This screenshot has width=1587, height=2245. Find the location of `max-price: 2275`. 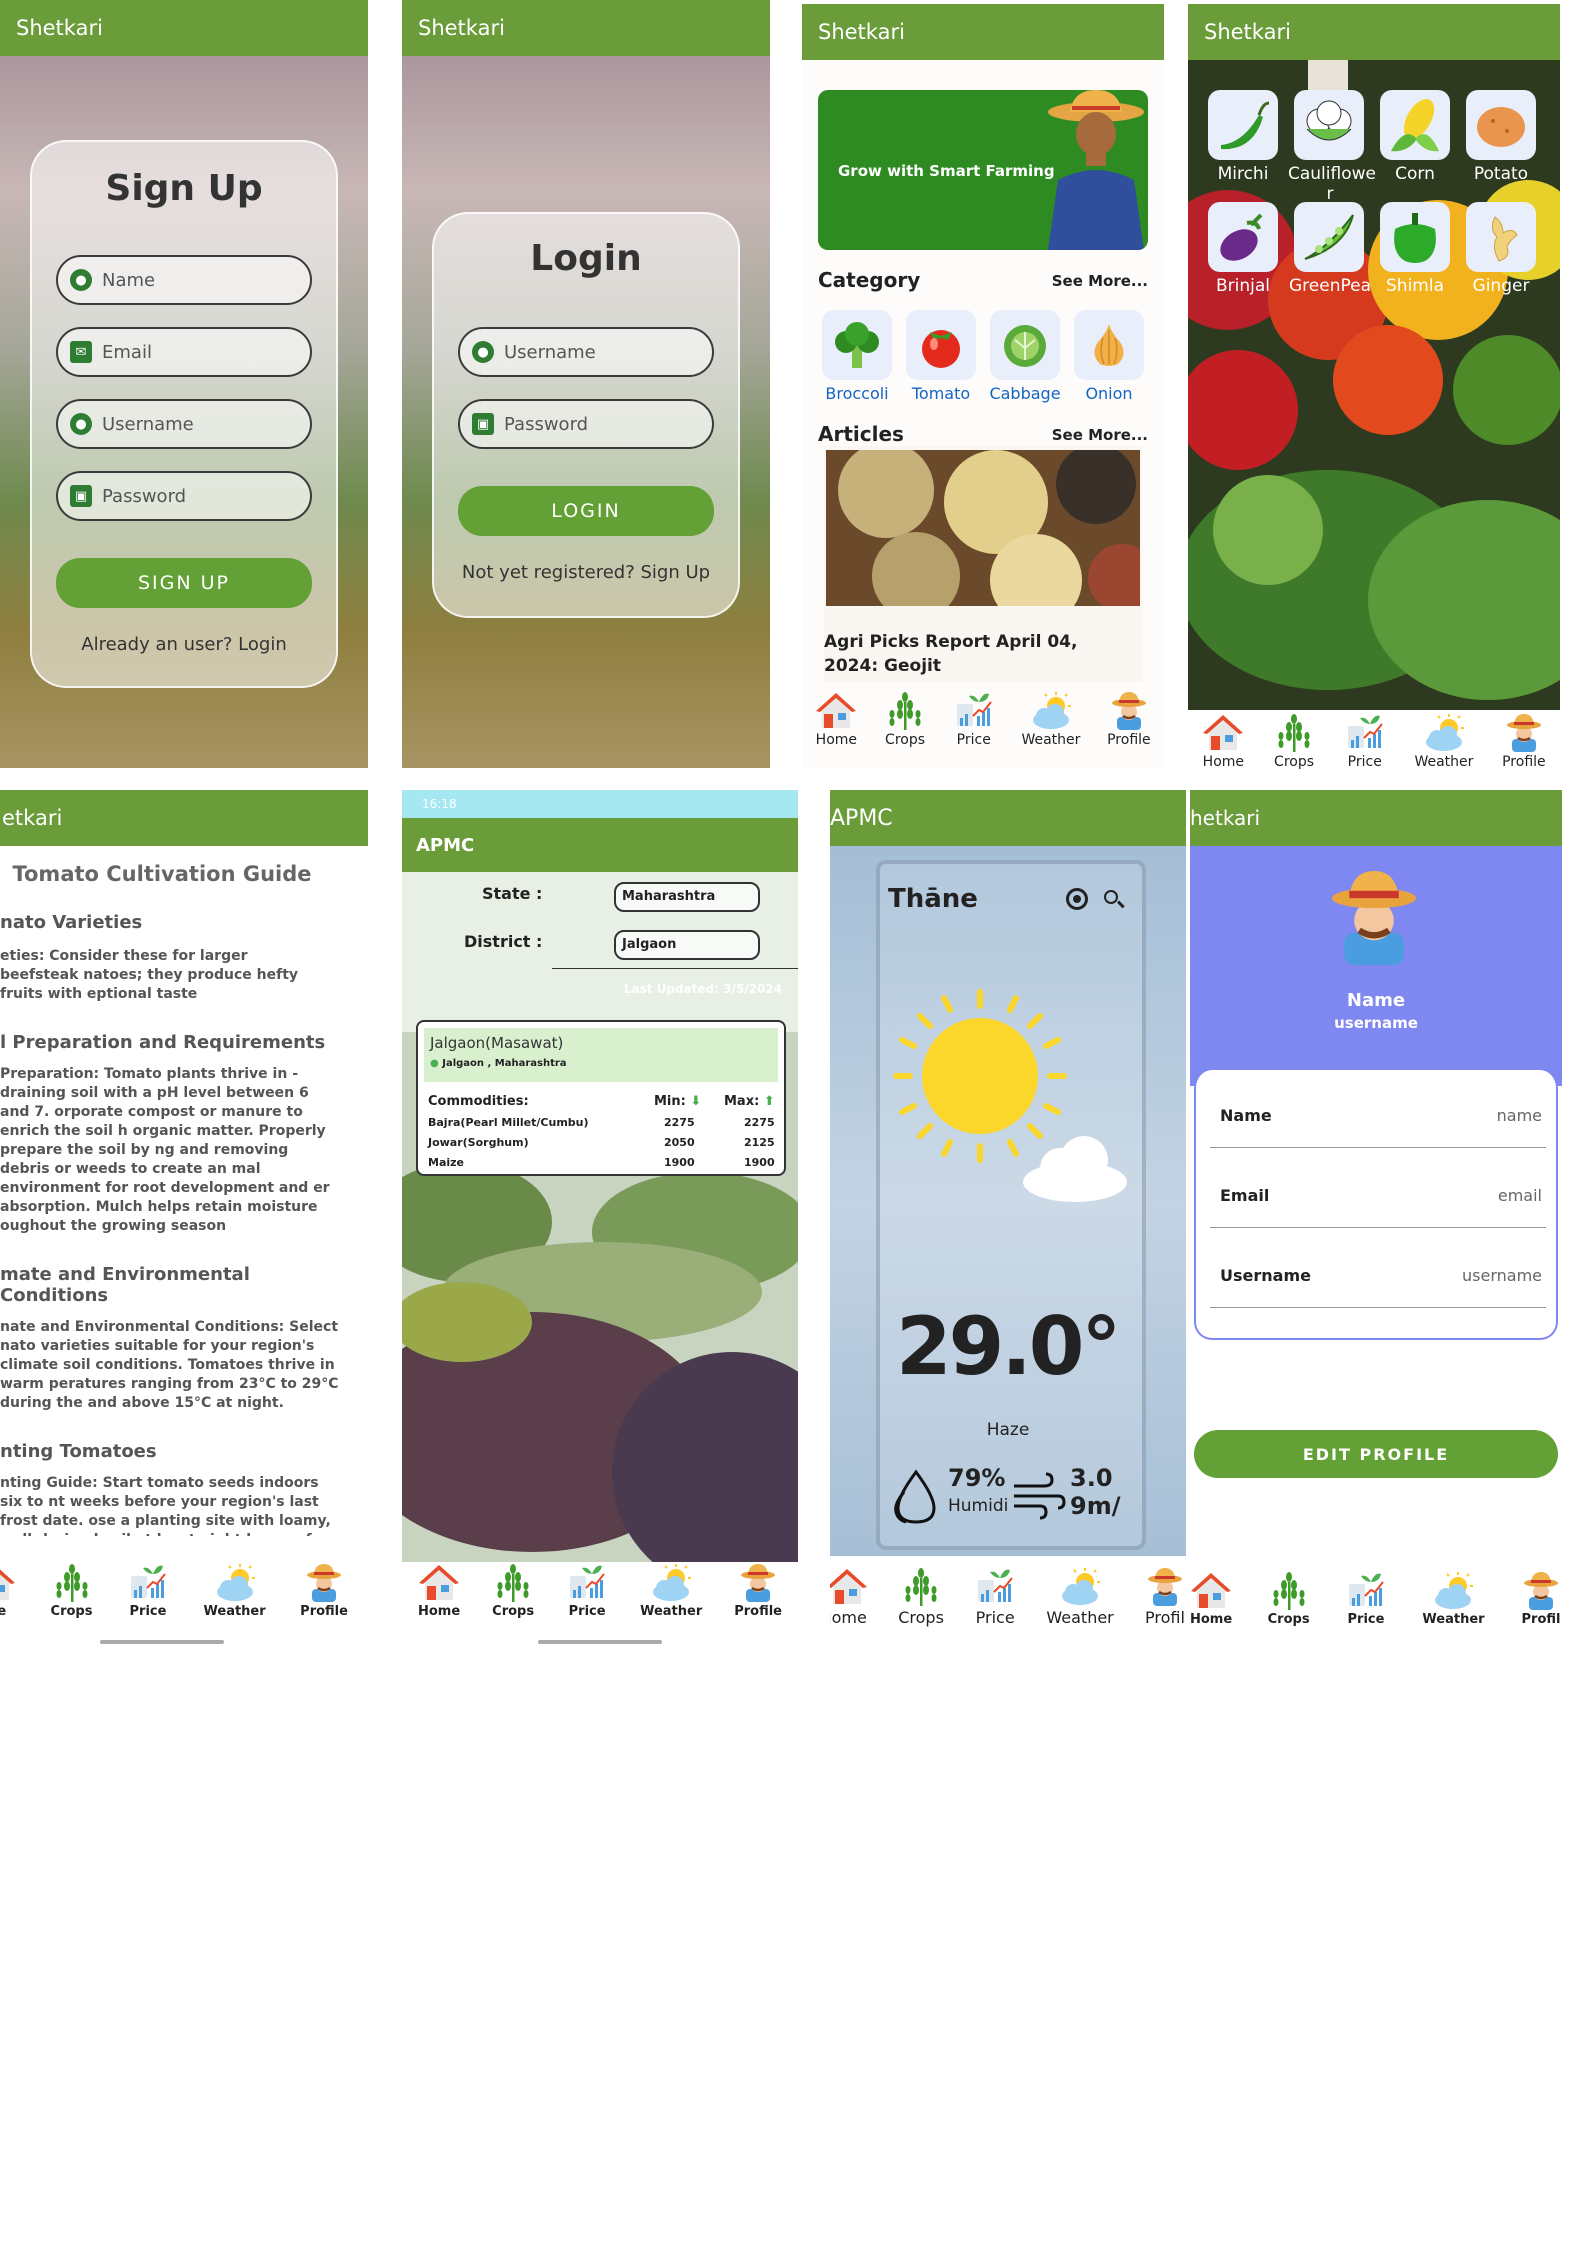

max-price: 2275 is located at coordinates (759, 1122).